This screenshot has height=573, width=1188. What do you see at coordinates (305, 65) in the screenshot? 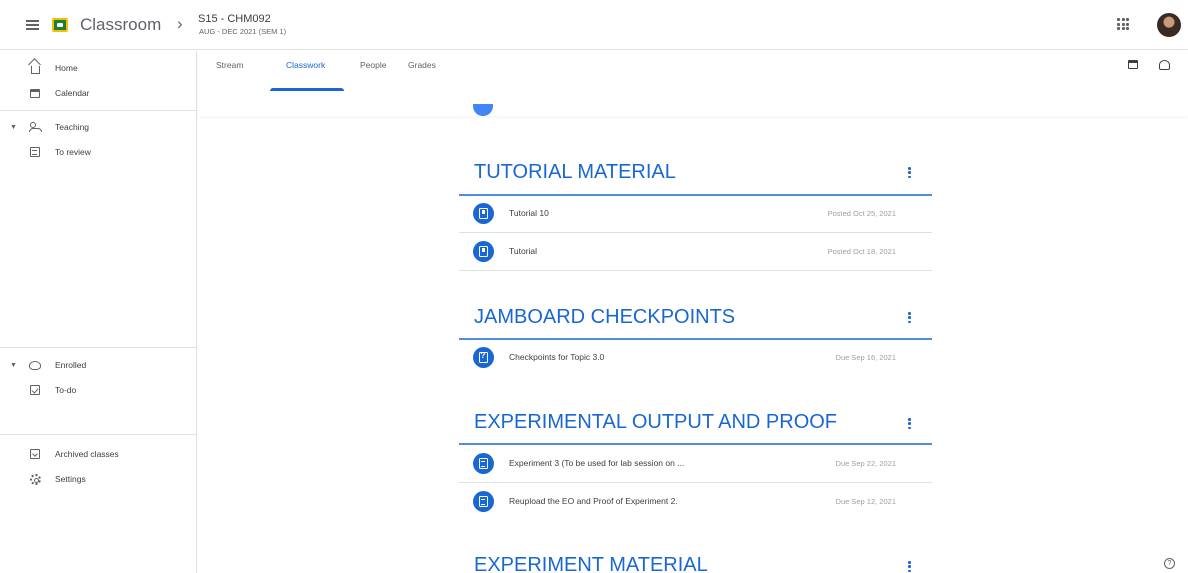
I see `tab-classwork: Classwork` at bounding box center [305, 65].